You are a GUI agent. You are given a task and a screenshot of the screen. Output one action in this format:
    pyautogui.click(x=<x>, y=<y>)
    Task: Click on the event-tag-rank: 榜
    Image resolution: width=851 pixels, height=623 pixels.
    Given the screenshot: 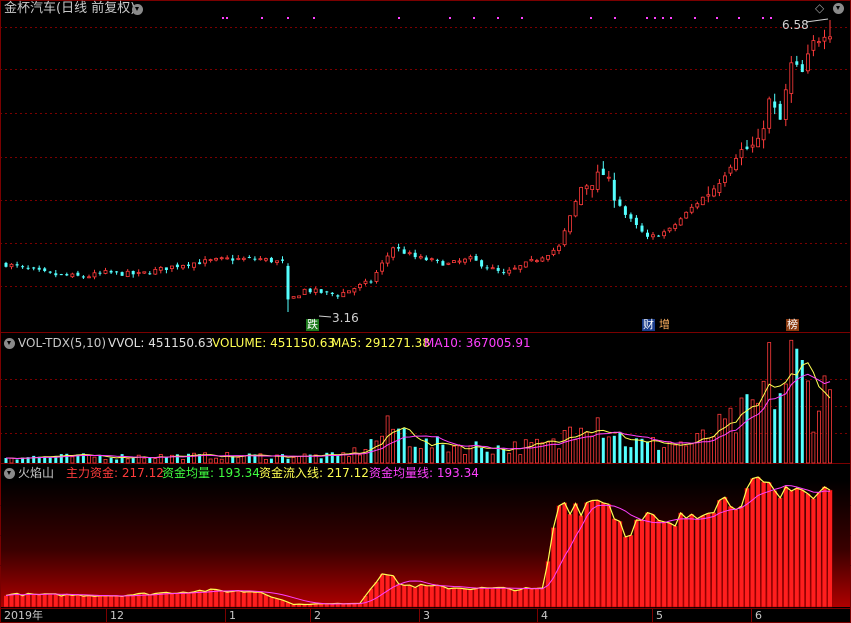 What is the action you would take?
    pyautogui.click(x=792, y=325)
    